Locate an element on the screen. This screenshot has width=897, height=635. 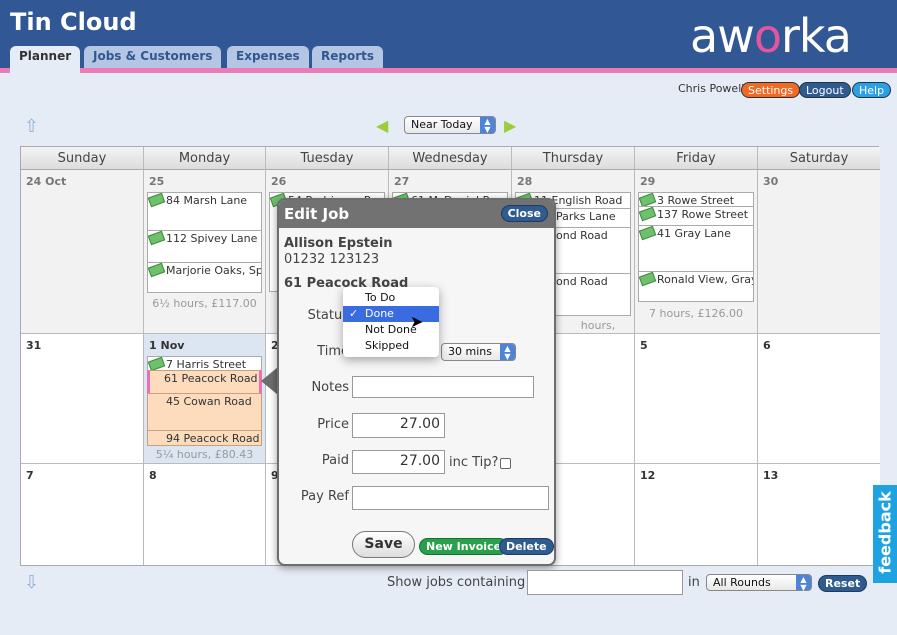
day-cell: 5 is located at coordinates (696, 399).